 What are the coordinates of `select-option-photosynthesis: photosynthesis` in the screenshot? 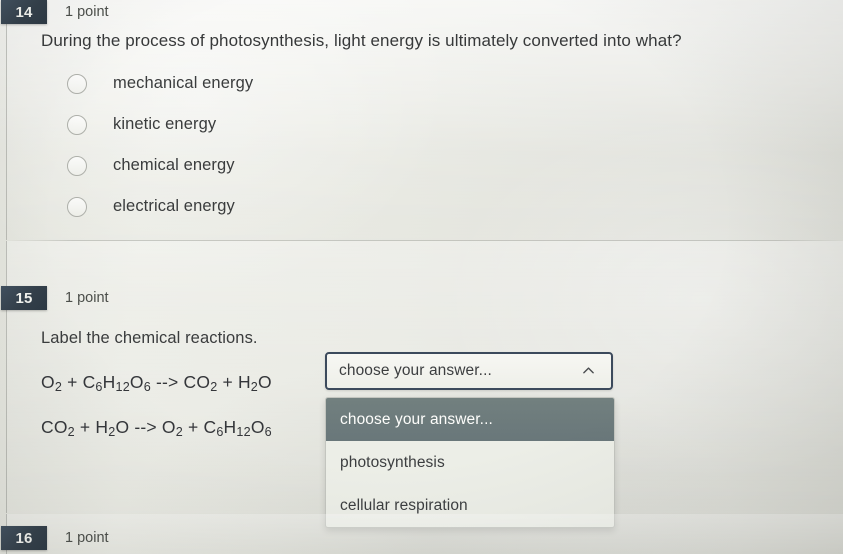 It's located at (470, 462).